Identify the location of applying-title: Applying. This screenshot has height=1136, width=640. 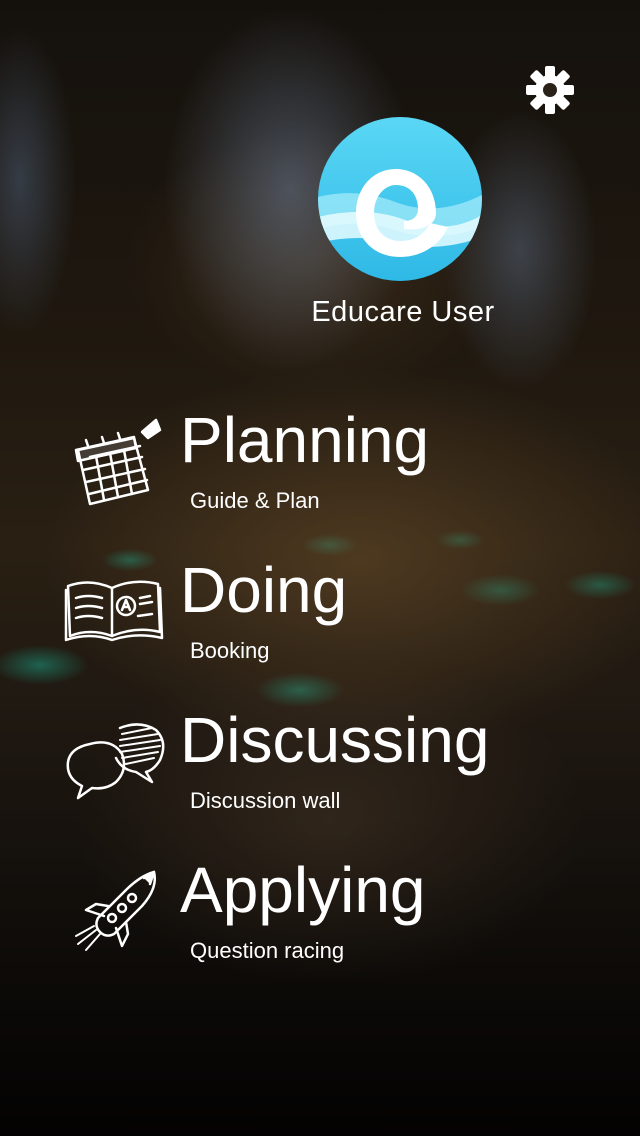
(303, 890).